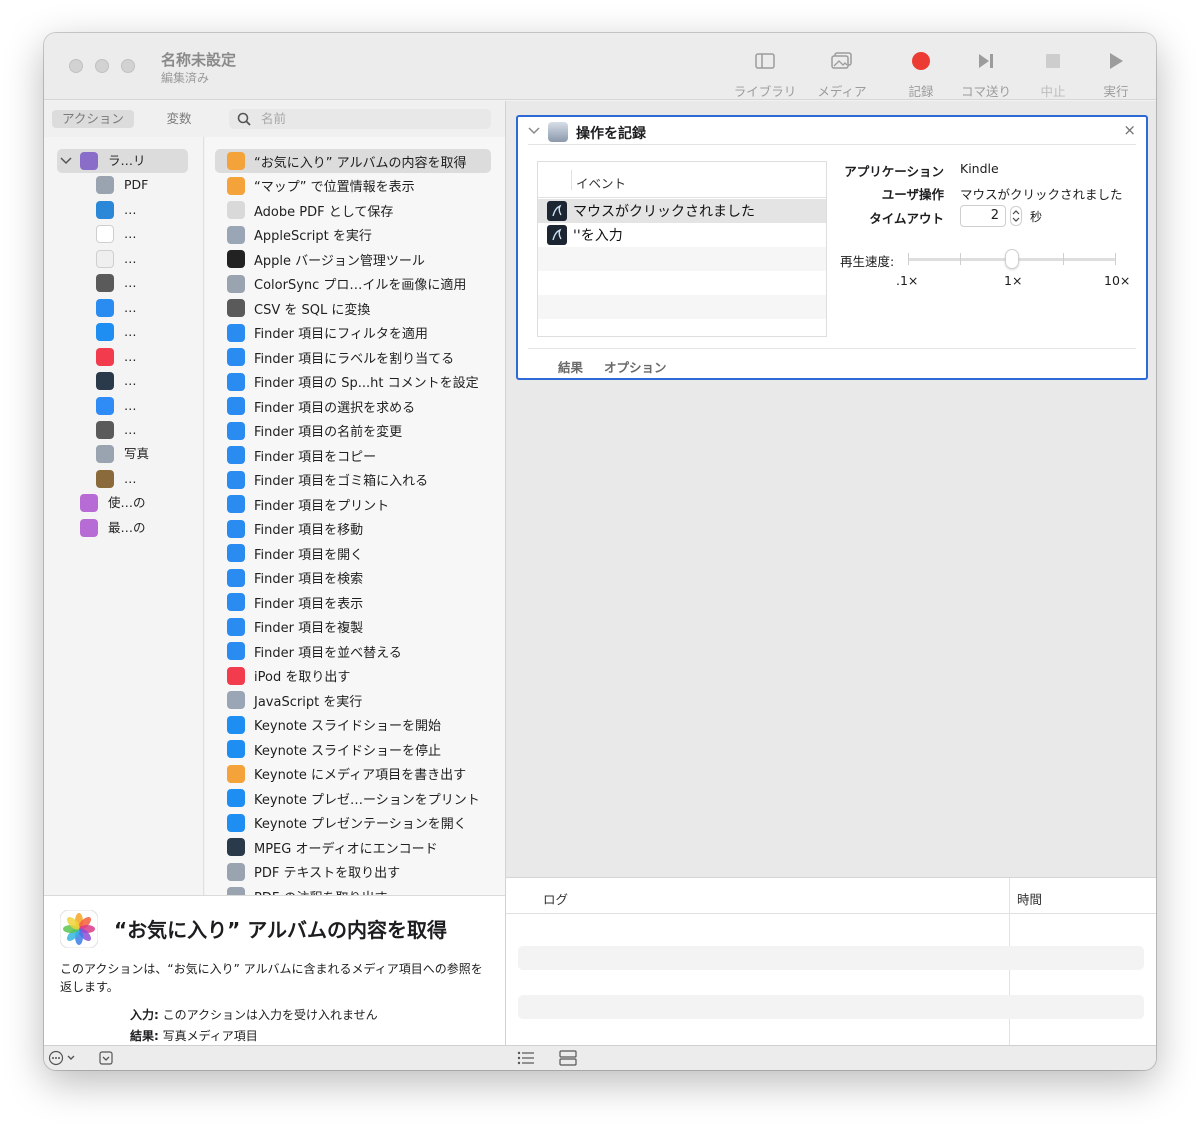  Describe the element at coordinates (986, 74) in the screenshot. I see `step-button: コマ送り` at that location.